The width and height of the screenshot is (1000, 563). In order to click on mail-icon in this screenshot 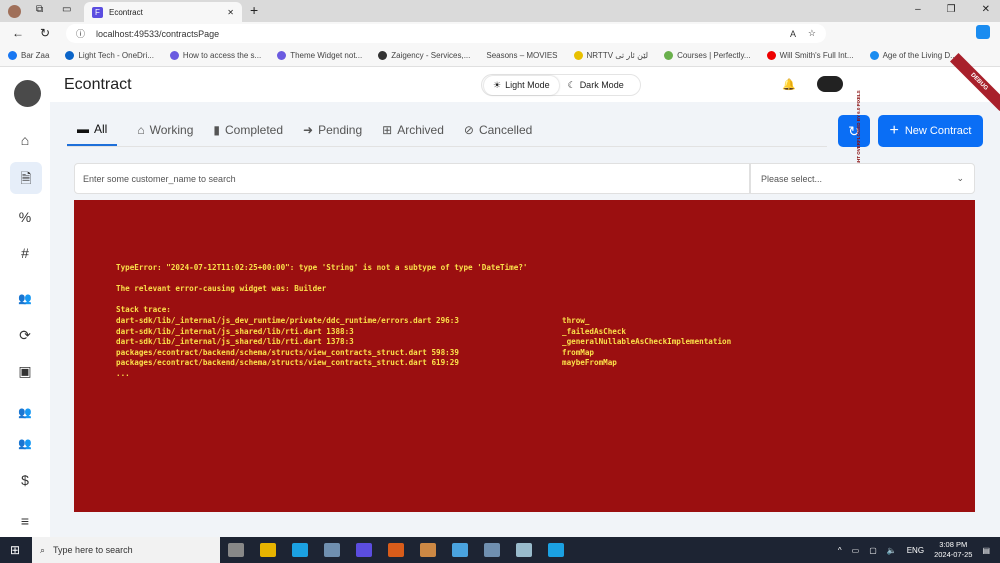, I will do `click(460, 550)`.